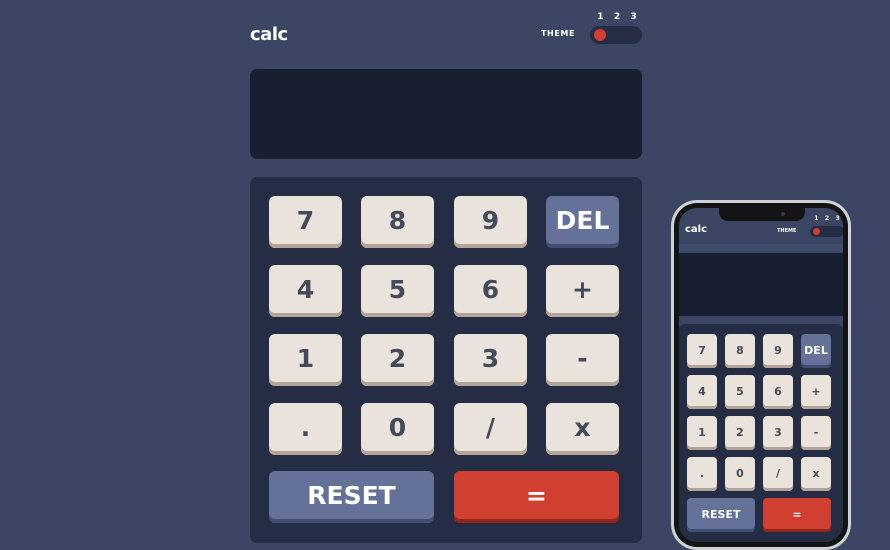  Describe the element at coordinates (740, 392) in the screenshot. I see `mobile-key-5: 5` at that location.